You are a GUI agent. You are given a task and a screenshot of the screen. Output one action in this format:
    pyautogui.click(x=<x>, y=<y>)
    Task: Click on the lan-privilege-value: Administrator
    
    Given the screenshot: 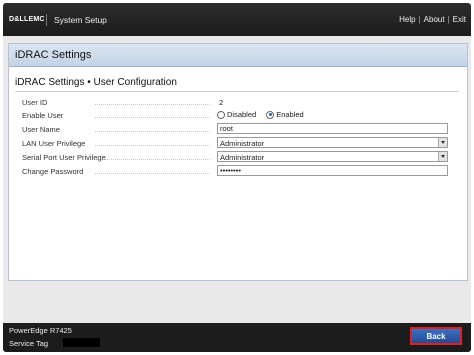 What is the action you would take?
    pyautogui.click(x=242, y=143)
    